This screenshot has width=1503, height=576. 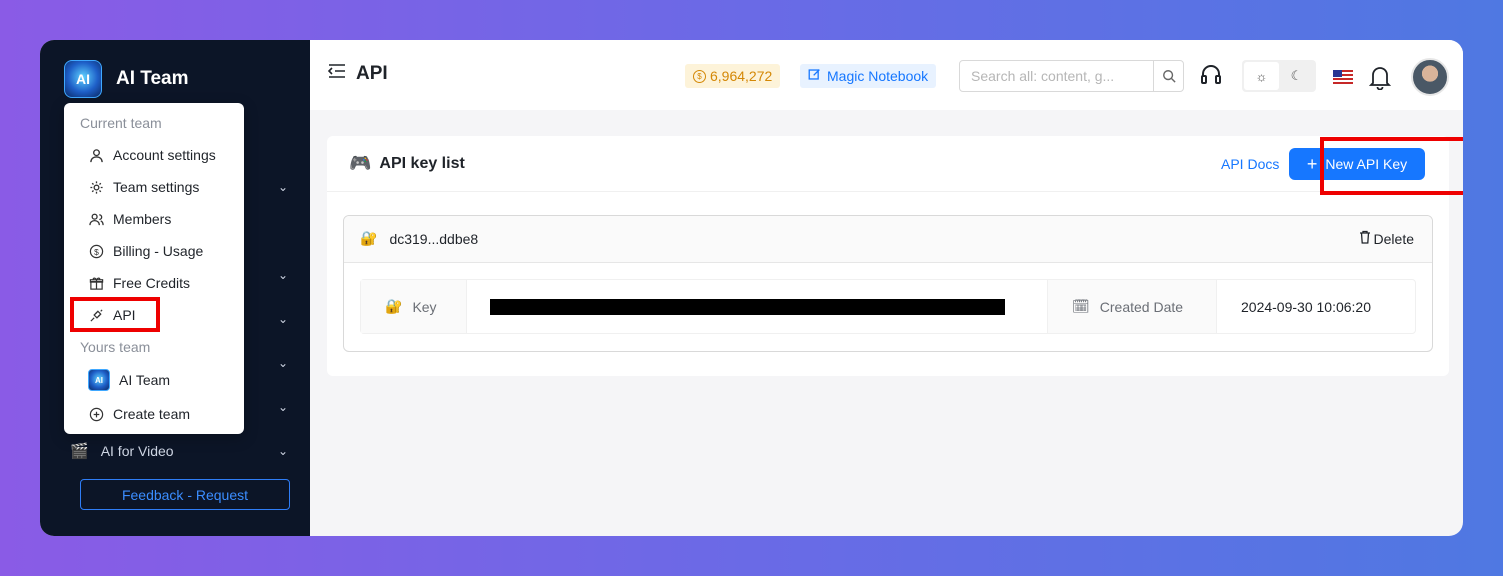 I want to click on edit-icon, so click(x=814, y=76).